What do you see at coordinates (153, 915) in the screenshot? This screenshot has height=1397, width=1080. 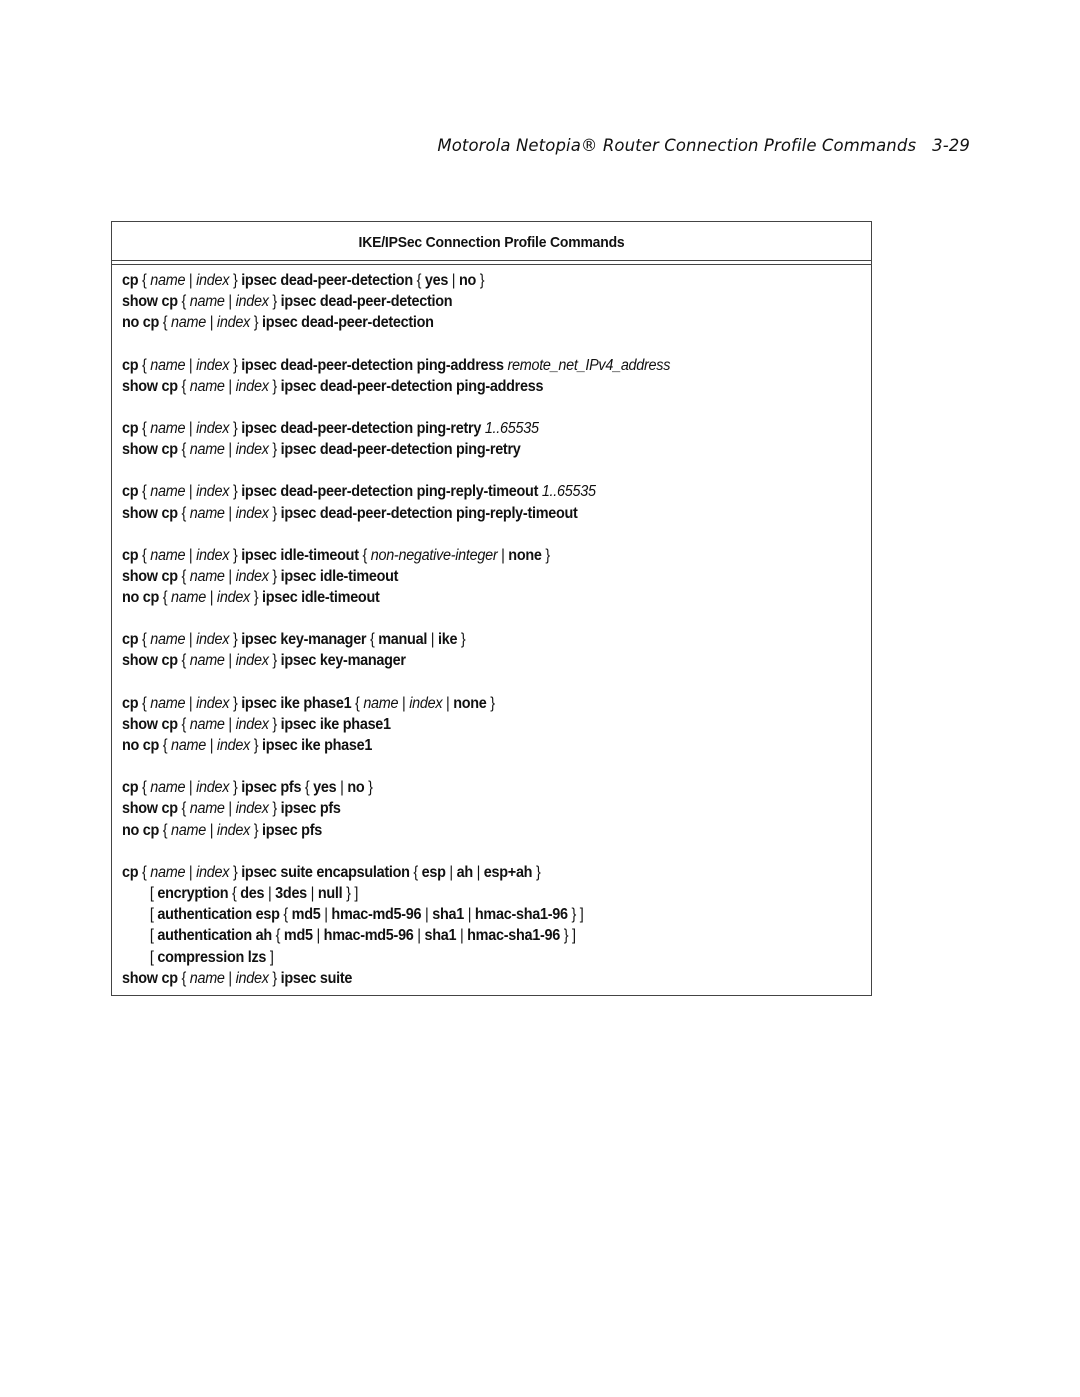 I see `syntax-punctuation: [` at bounding box center [153, 915].